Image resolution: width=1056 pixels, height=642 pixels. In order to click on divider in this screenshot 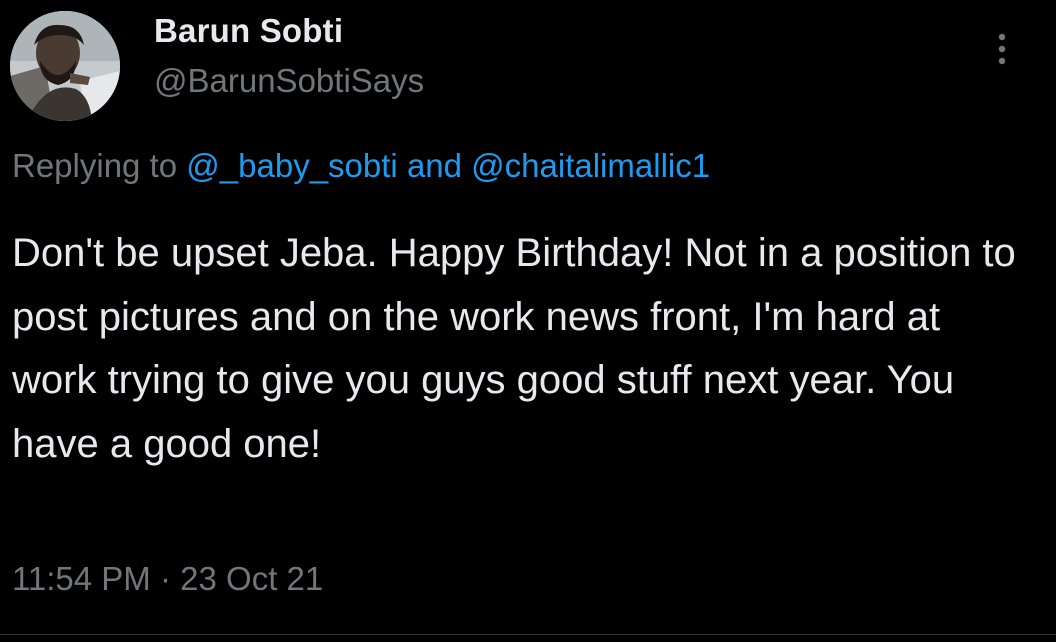, I will do `click(528, 634)`.